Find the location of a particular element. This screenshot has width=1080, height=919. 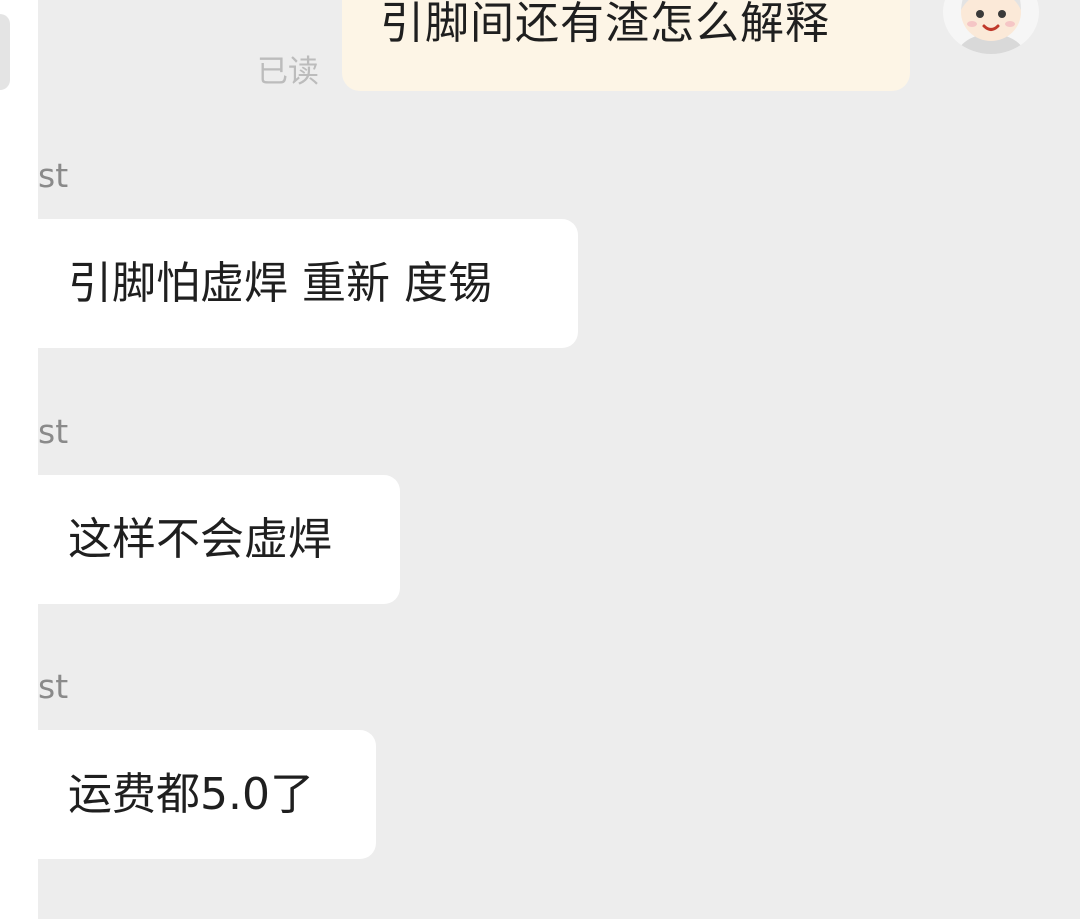

message-text: 引脚间还有渣怎么解释 is located at coordinates (605, 24).